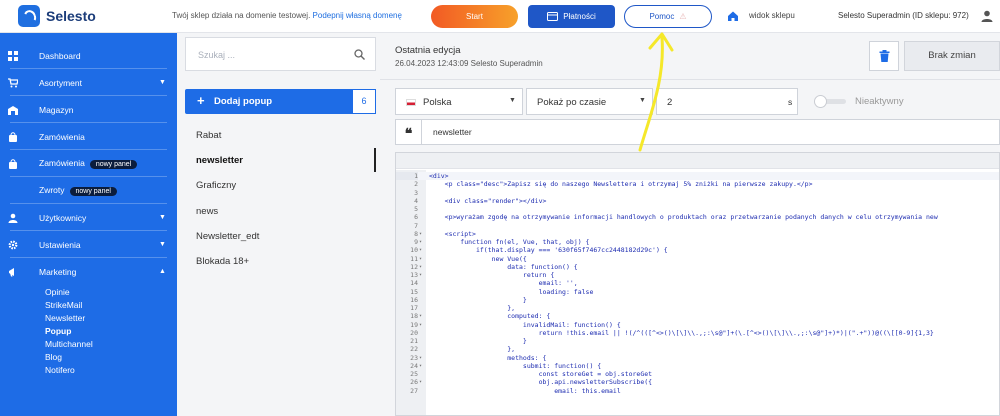 The image size is (1000, 416). Describe the element at coordinates (952, 56) in the screenshot. I see `no-changes-button: Brak zmian` at that location.